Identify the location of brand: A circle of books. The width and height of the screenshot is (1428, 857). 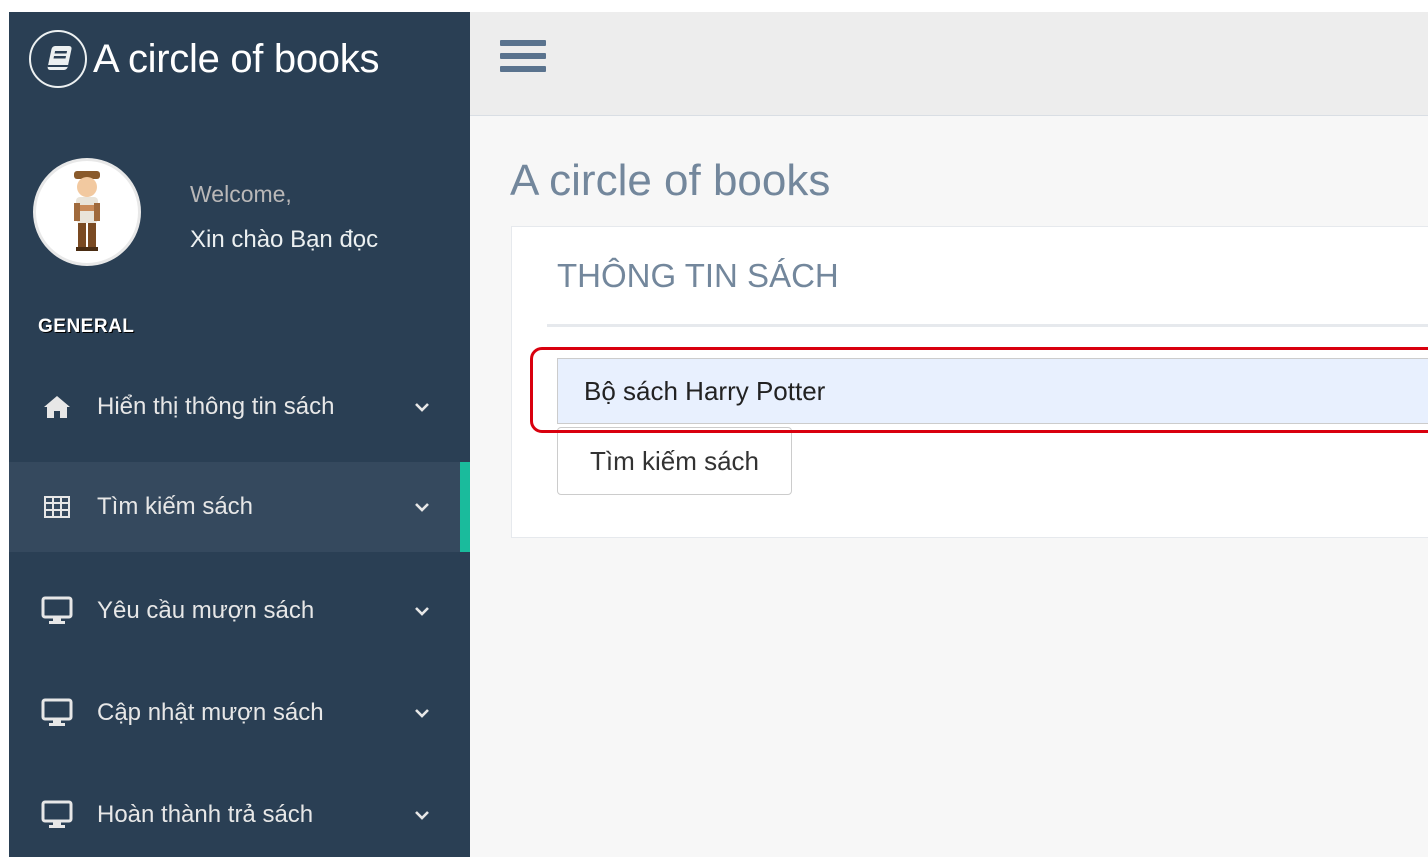
(204, 59).